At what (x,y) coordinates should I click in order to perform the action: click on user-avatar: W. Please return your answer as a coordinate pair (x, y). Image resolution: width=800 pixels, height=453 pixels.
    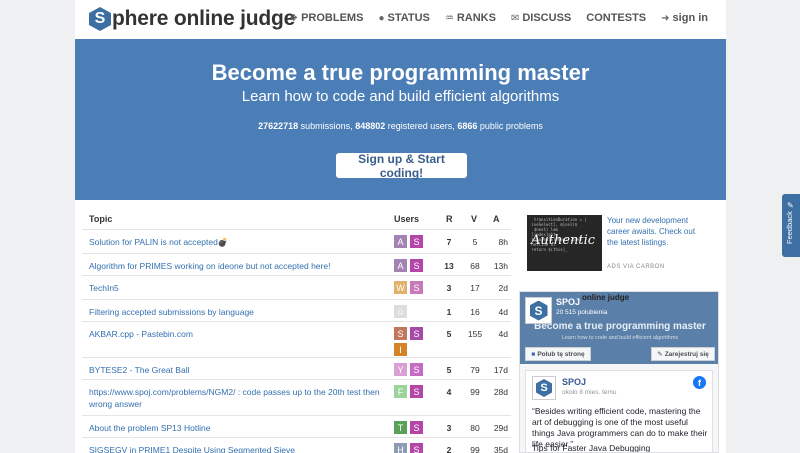
    Looking at the image, I should click on (400, 287).